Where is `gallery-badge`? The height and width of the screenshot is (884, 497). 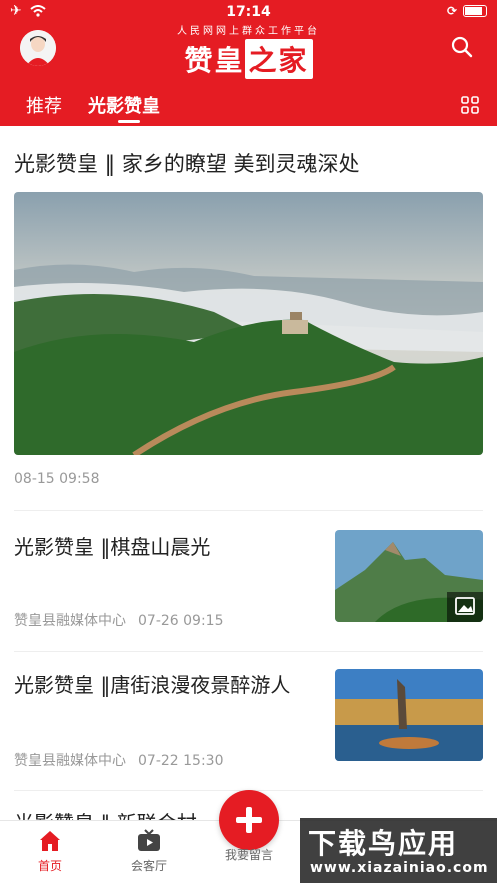
gallery-badge is located at coordinates (465, 607).